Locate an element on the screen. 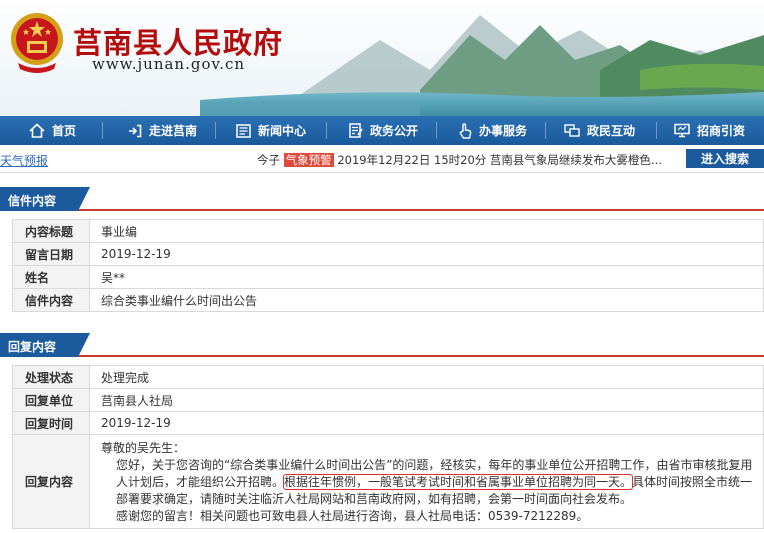 Image resolution: width=764 pixels, height=533 pixels. row-value: 吴** is located at coordinates (426, 277).